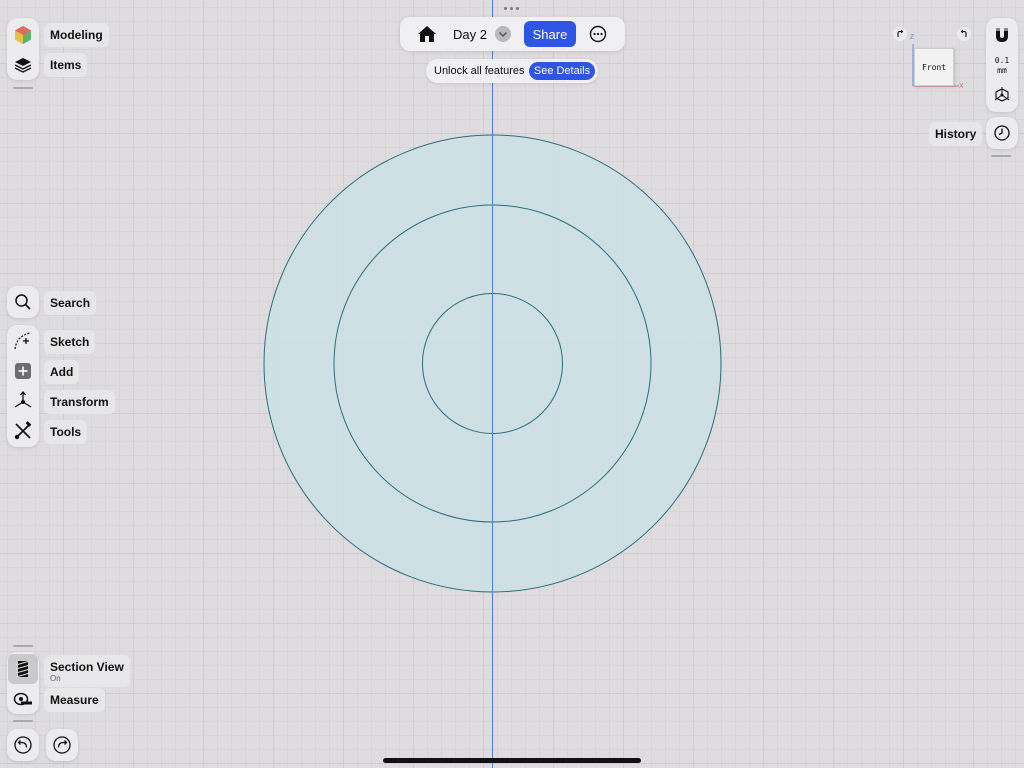  What do you see at coordinates (512, 9) in the screenshot?
I see `drag-handle` at bounding box center [512, 9].